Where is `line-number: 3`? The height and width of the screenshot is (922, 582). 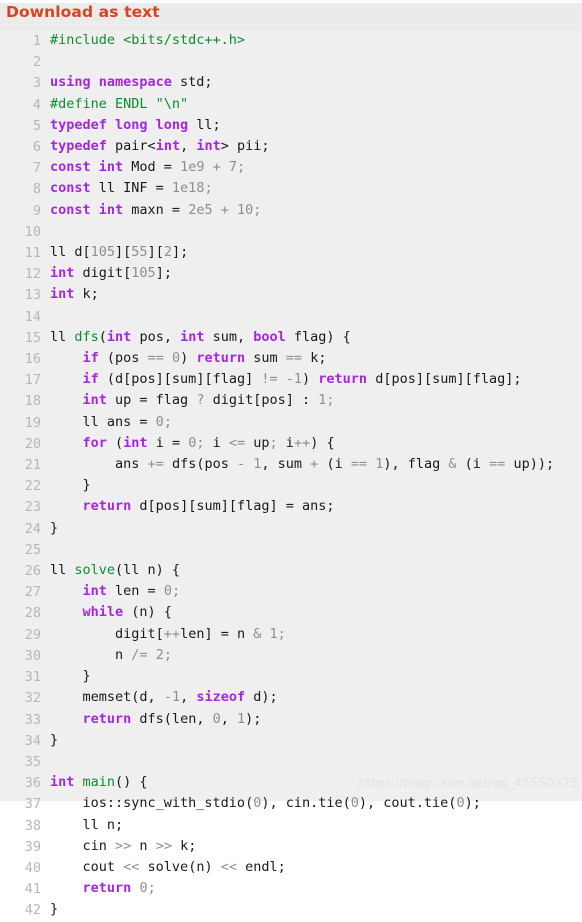 line-number: 3 is located at coordinates (36, 83).